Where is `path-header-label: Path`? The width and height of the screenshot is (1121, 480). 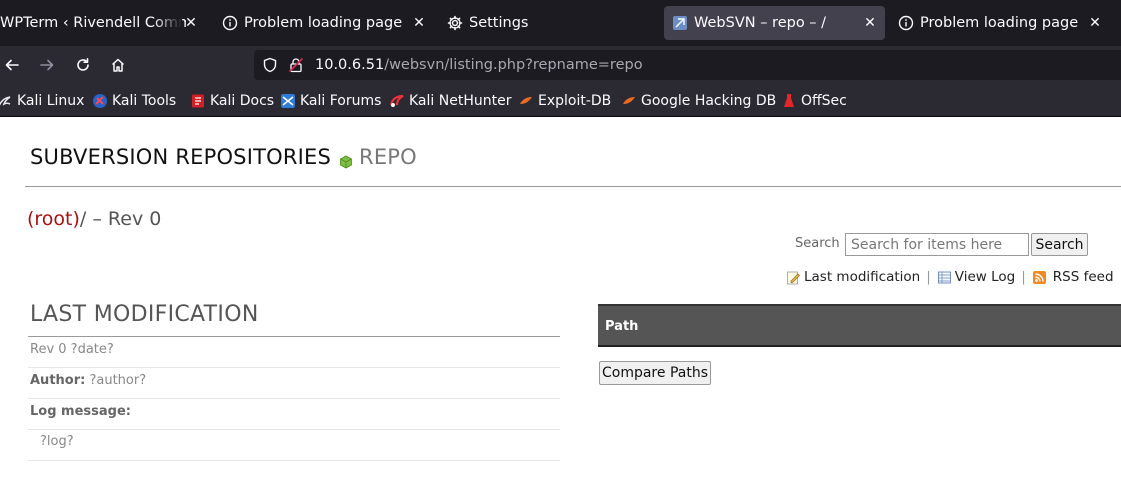 path-header-label: Path is located at coordinates (622, 326).